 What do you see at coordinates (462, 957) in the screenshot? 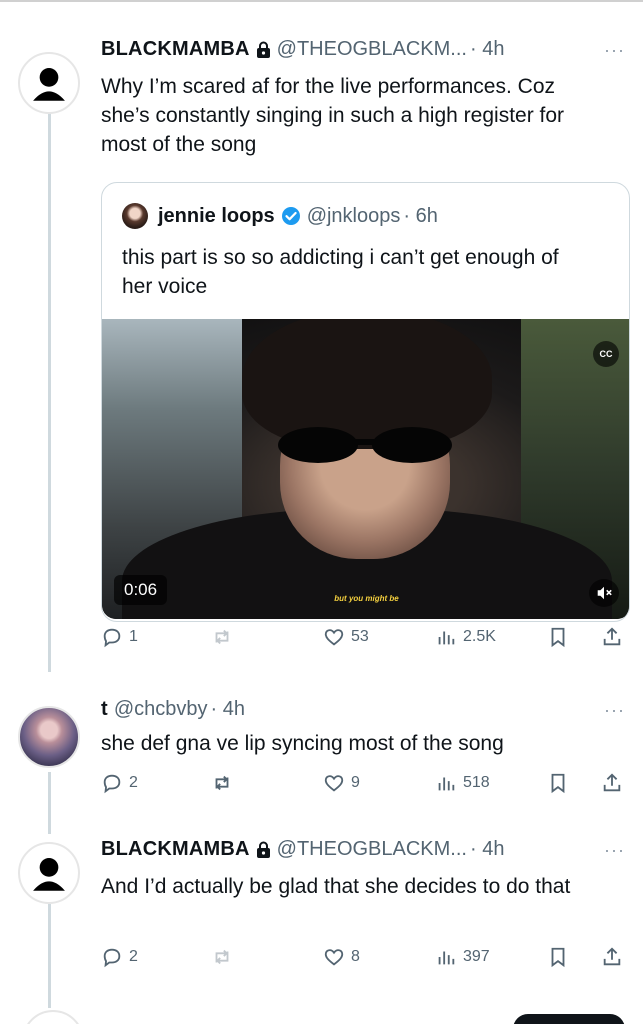
I see `views-button: 397` at bounding box center [462, 957].